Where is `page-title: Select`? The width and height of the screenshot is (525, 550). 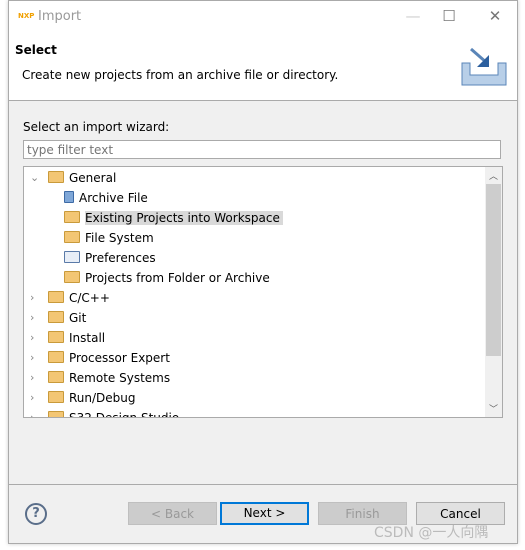
page-title: Select is located at coordinates (36, 50).